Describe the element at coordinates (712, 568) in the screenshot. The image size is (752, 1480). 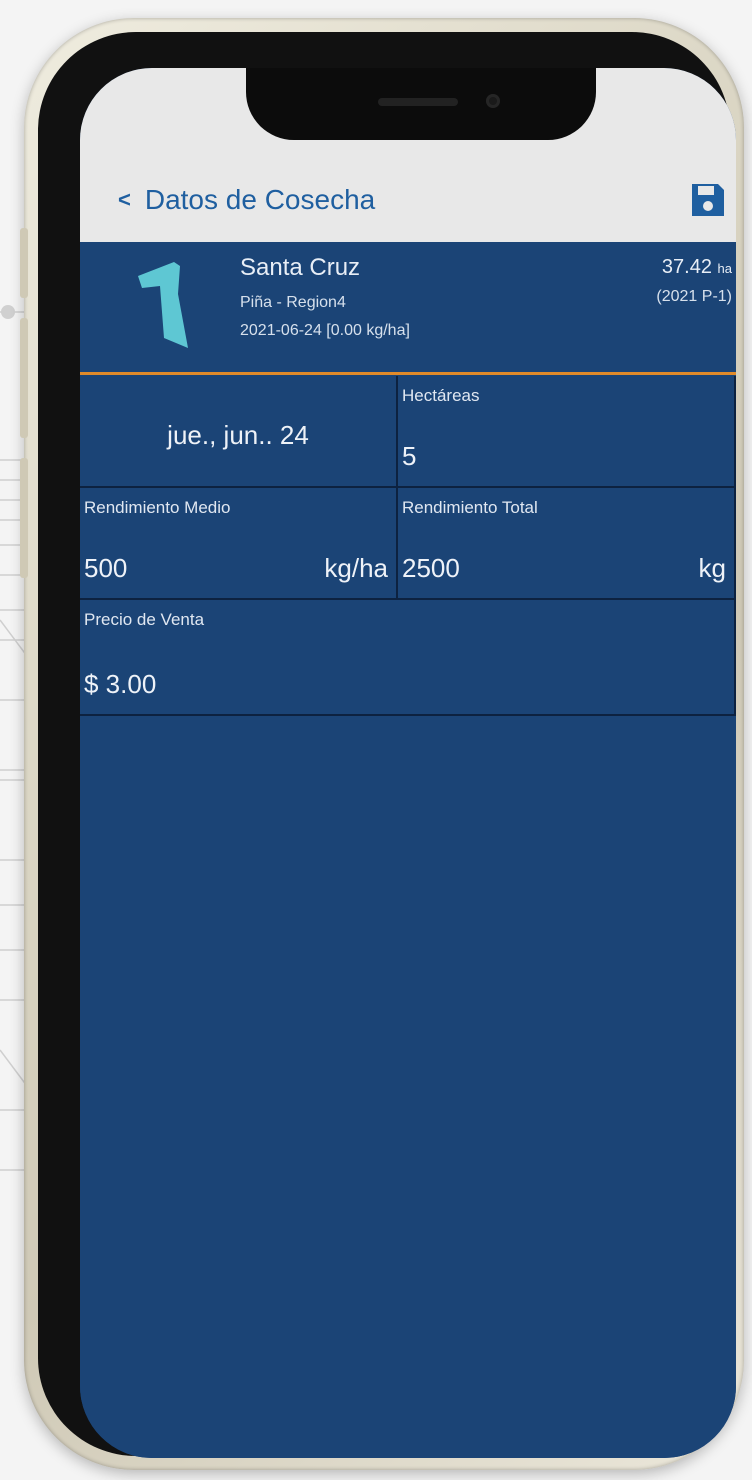
I see `rendimiento-total-unit: kg` at that location.